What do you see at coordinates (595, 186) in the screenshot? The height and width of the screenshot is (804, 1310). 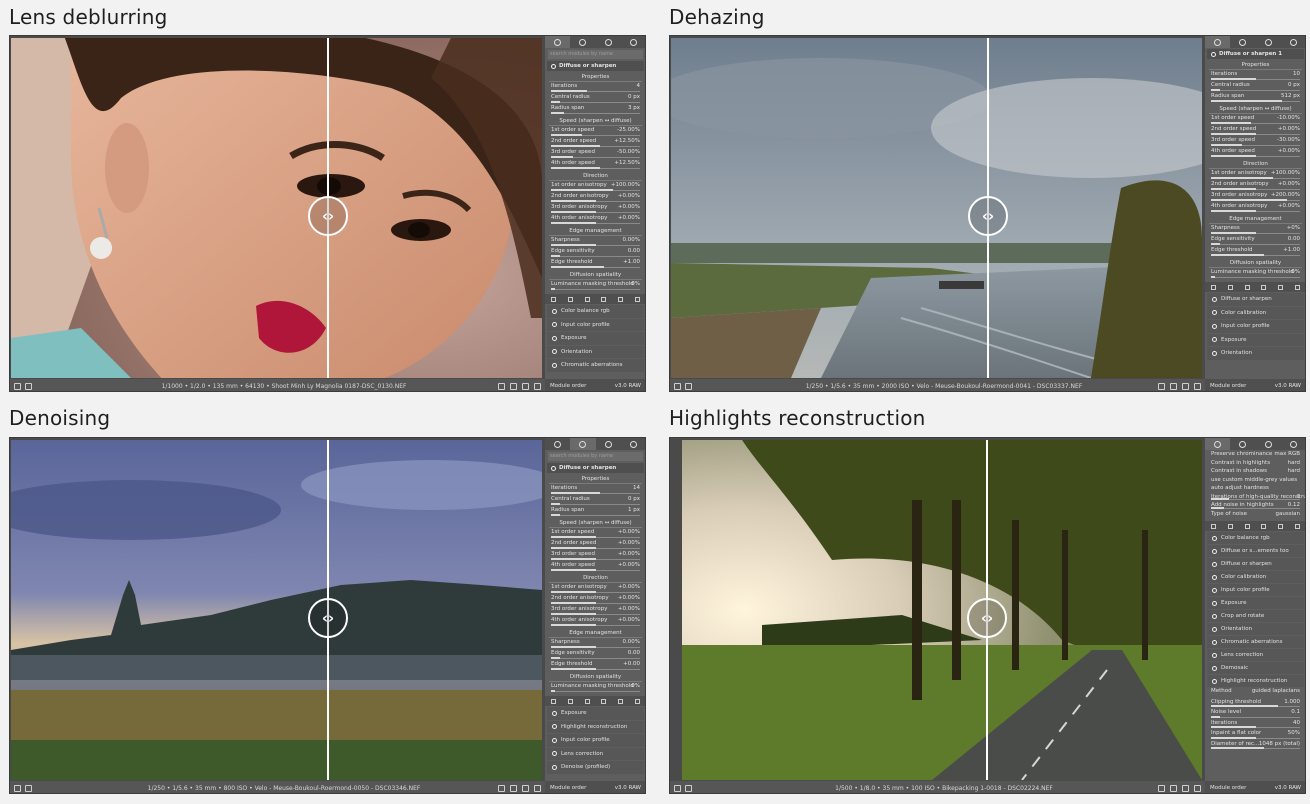 I see `slider-row: 1st order anisotropy +100.00%` at bounding box center [595, 186].